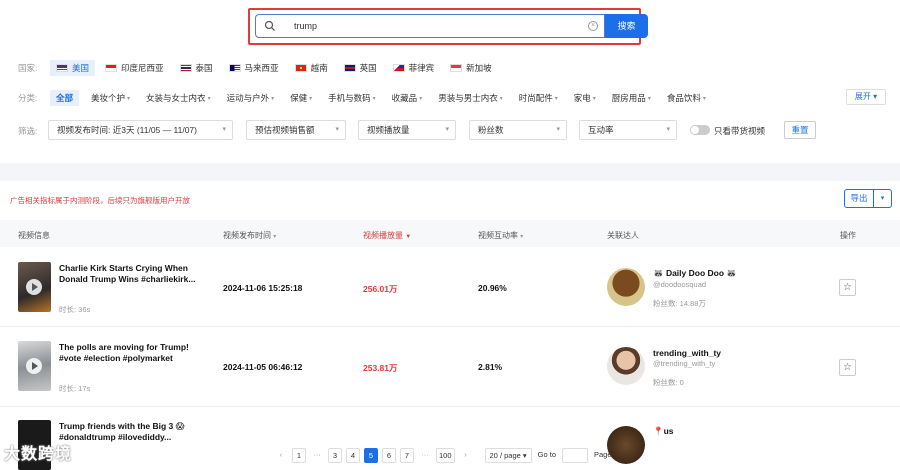 This screenshot has width=900, height=470. I want to click on category-item: 时尚配件 ▾, so click(538, 98).